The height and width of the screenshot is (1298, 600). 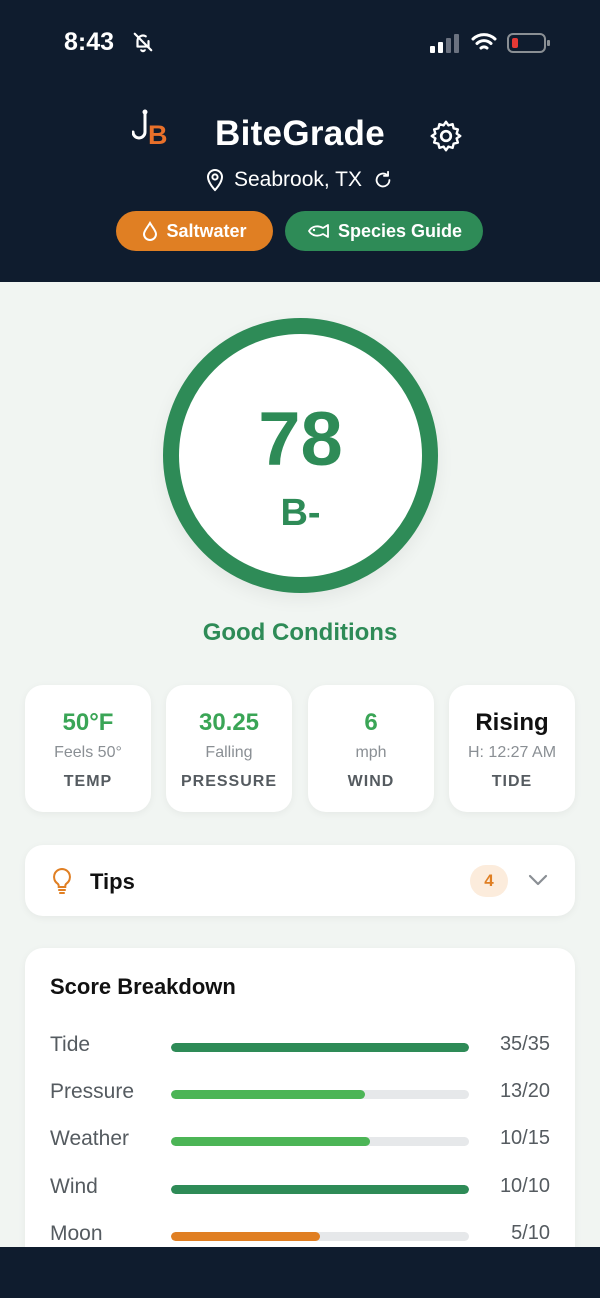 What do you see at coordinates (92, 1091) in the screenshot?
I see `breakdown-label: Pressure` at bounding box center [92, 1091].